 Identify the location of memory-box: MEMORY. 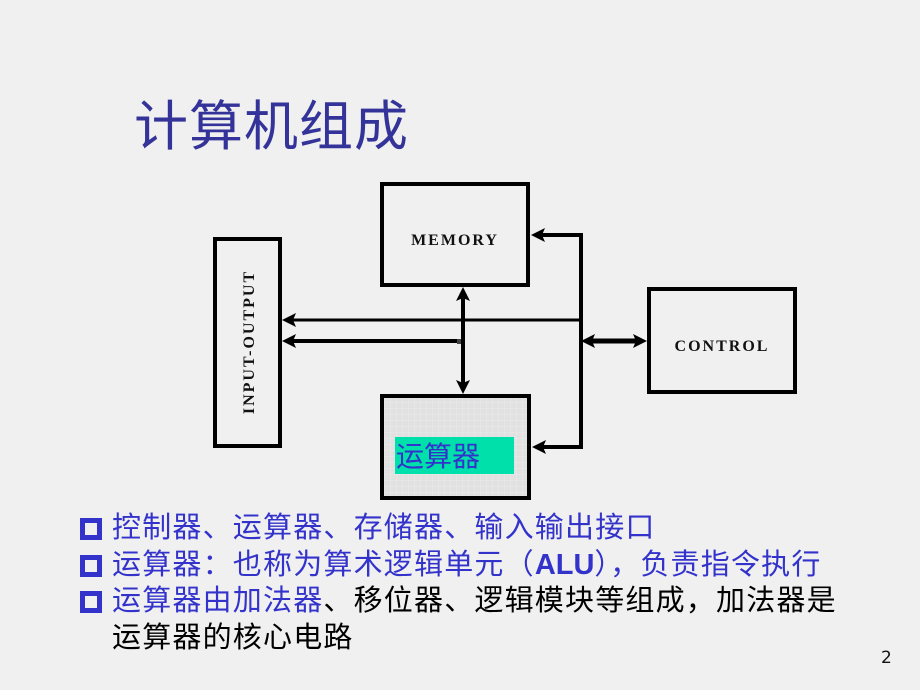
(455, 234).